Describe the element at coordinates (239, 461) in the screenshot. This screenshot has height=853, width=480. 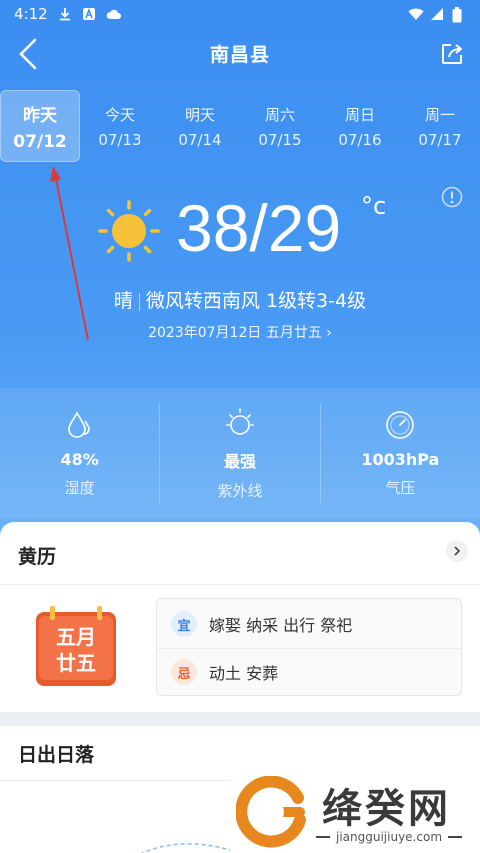
I see `stat-value: 最强` at that location.